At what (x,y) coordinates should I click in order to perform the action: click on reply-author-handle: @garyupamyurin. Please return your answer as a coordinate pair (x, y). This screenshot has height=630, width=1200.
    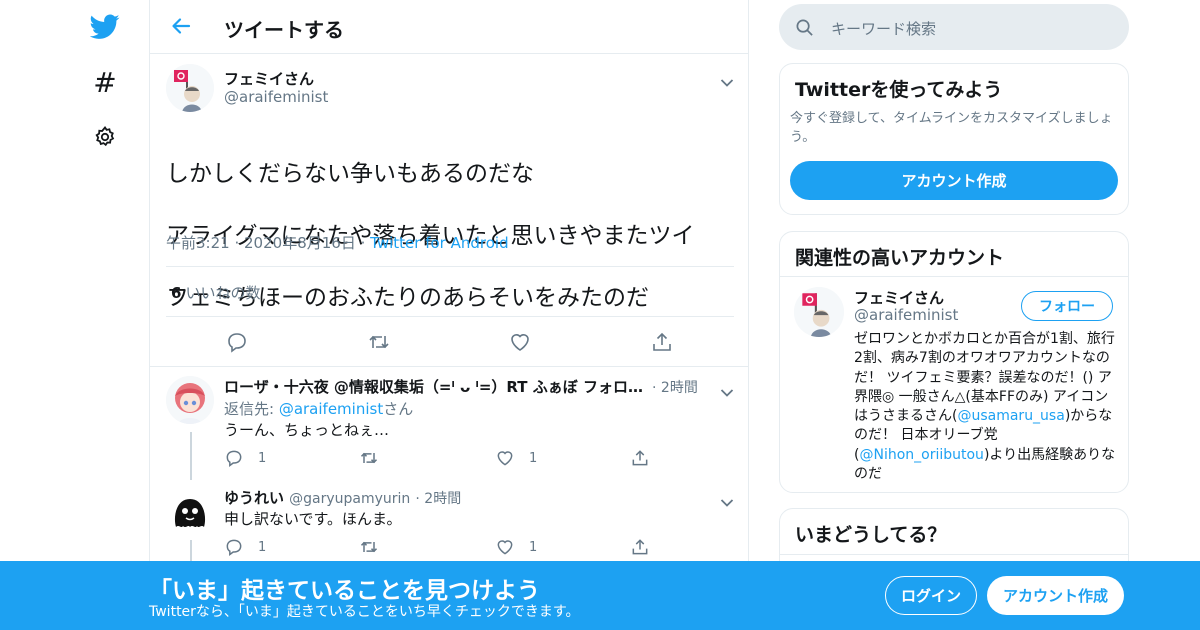
    Looking at the image, I should click on (349, 499).